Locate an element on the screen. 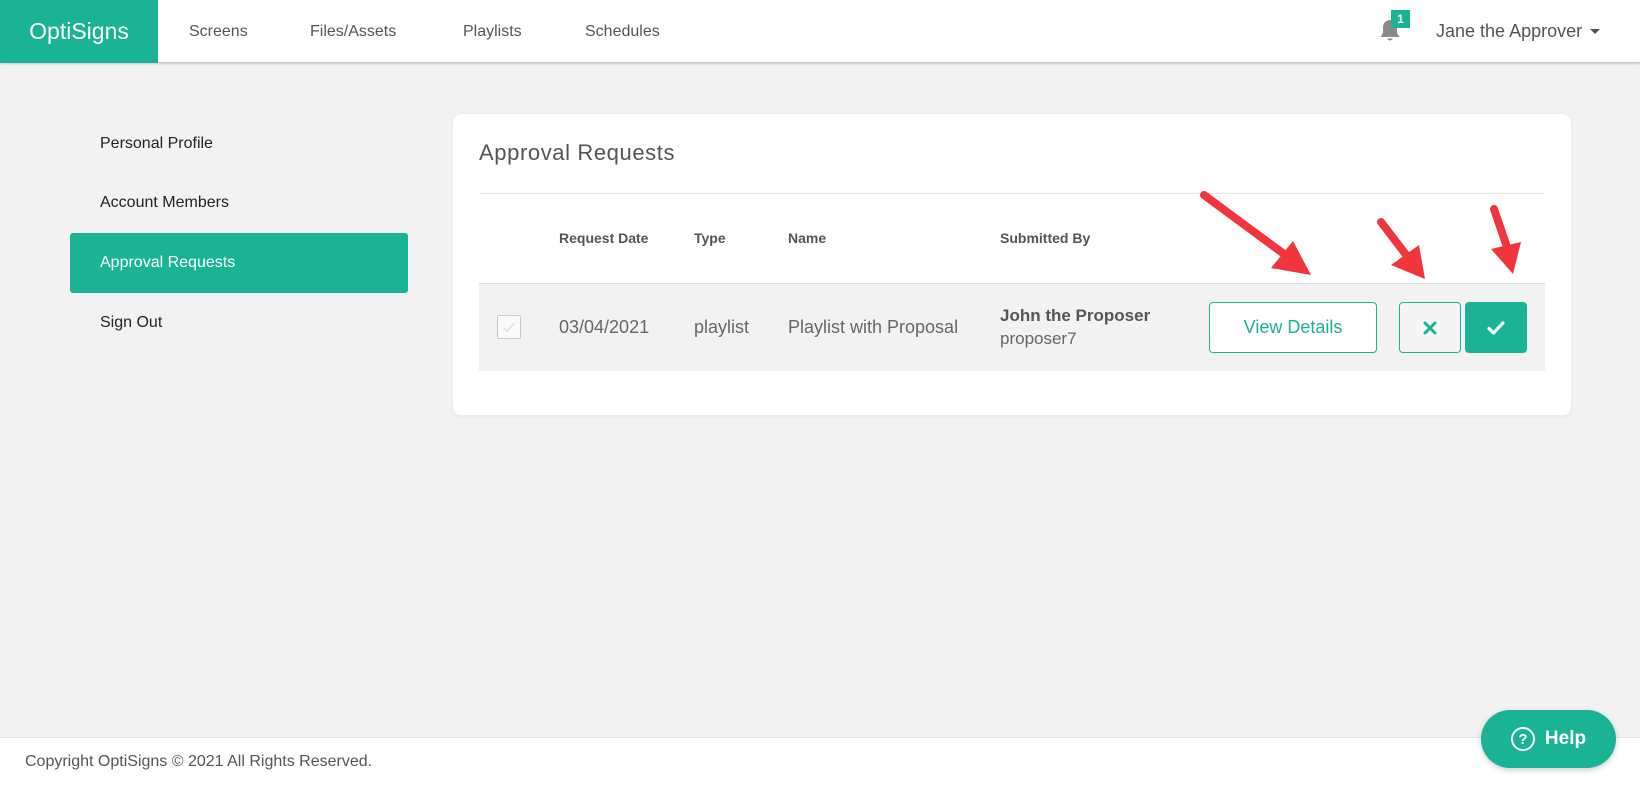 This screenshot has height=785, width=1640. user-menu: Jane the Approver is located at coordinates (1518, 31).